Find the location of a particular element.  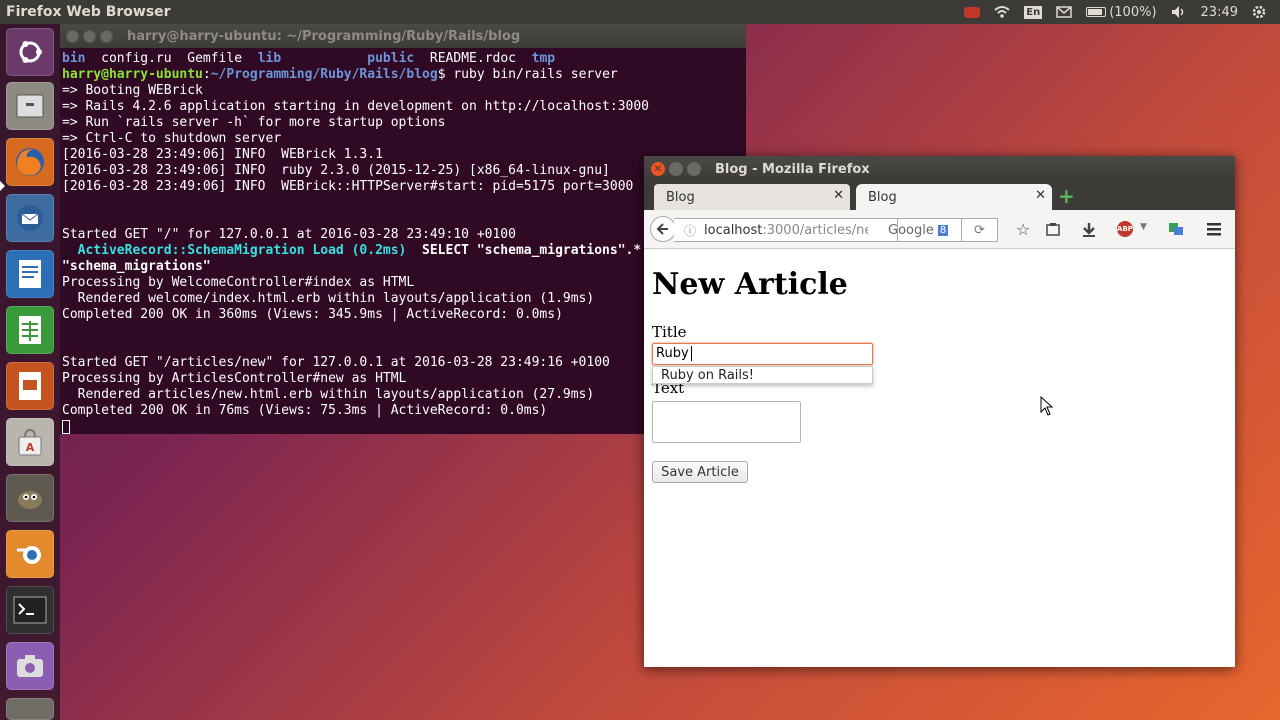

mail-icon is located at coordinates (1064, 12).